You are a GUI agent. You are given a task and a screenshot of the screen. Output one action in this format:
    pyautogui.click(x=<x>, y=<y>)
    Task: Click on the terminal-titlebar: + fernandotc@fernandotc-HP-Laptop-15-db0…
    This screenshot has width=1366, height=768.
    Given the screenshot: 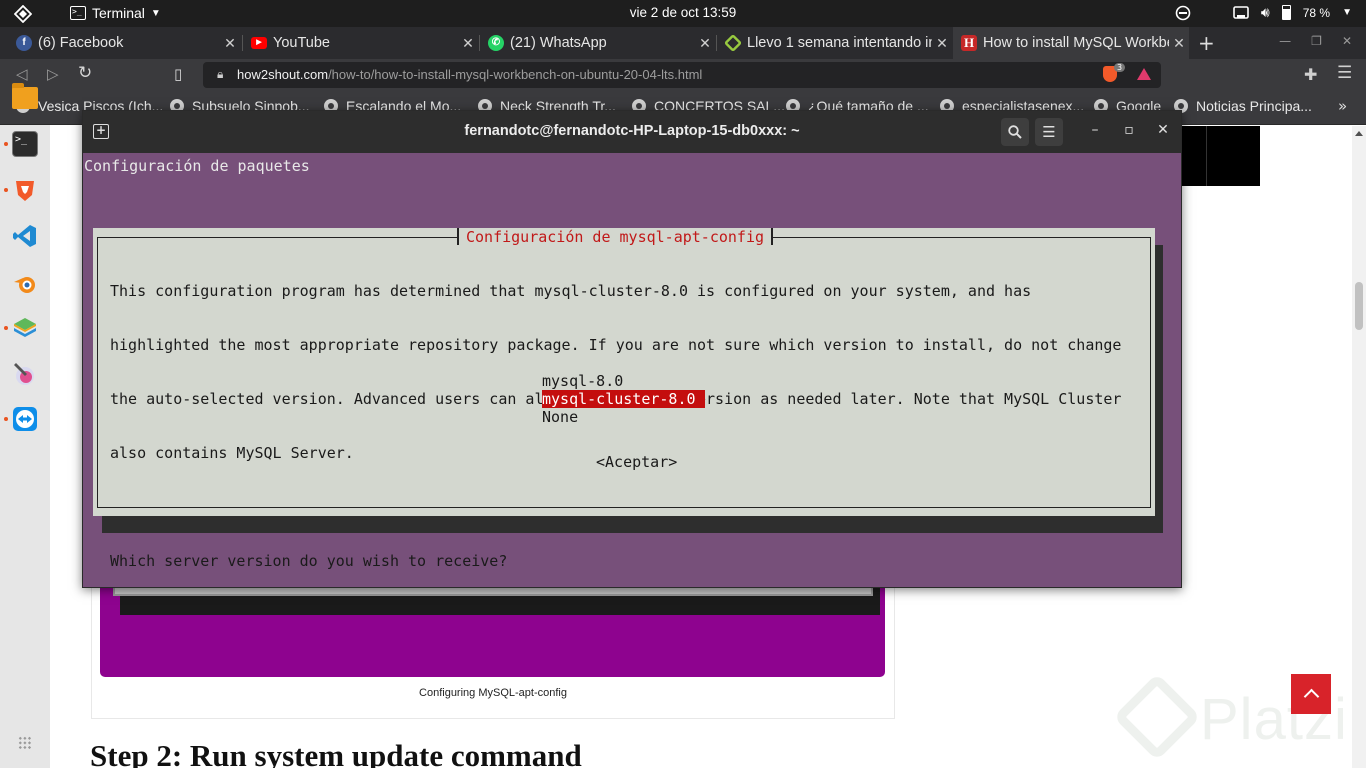 What is the action you would take?
    pyautogui.click(x=632, y=132)
    